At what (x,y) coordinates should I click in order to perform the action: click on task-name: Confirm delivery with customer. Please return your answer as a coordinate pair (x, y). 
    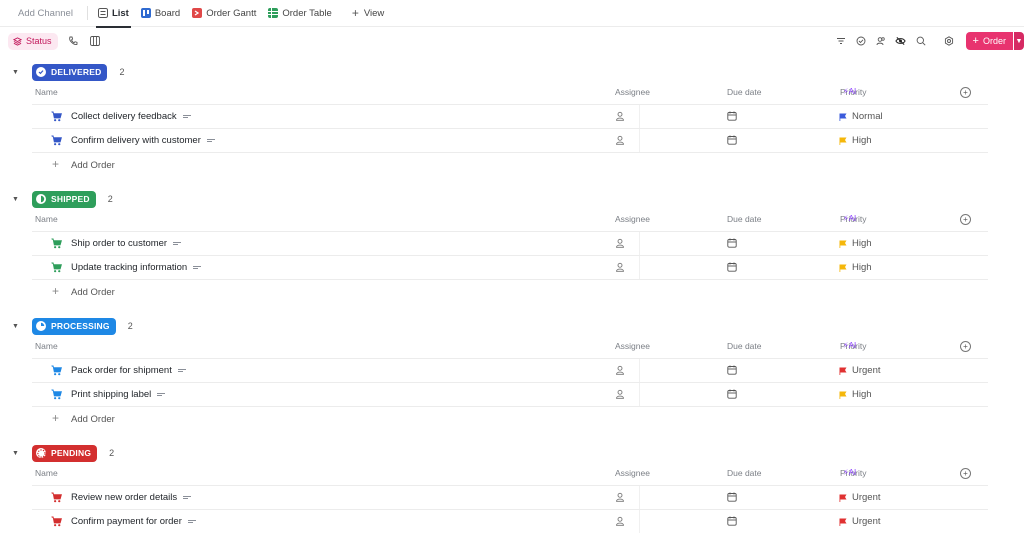
    Looking at the image, I should click on (143, 140).